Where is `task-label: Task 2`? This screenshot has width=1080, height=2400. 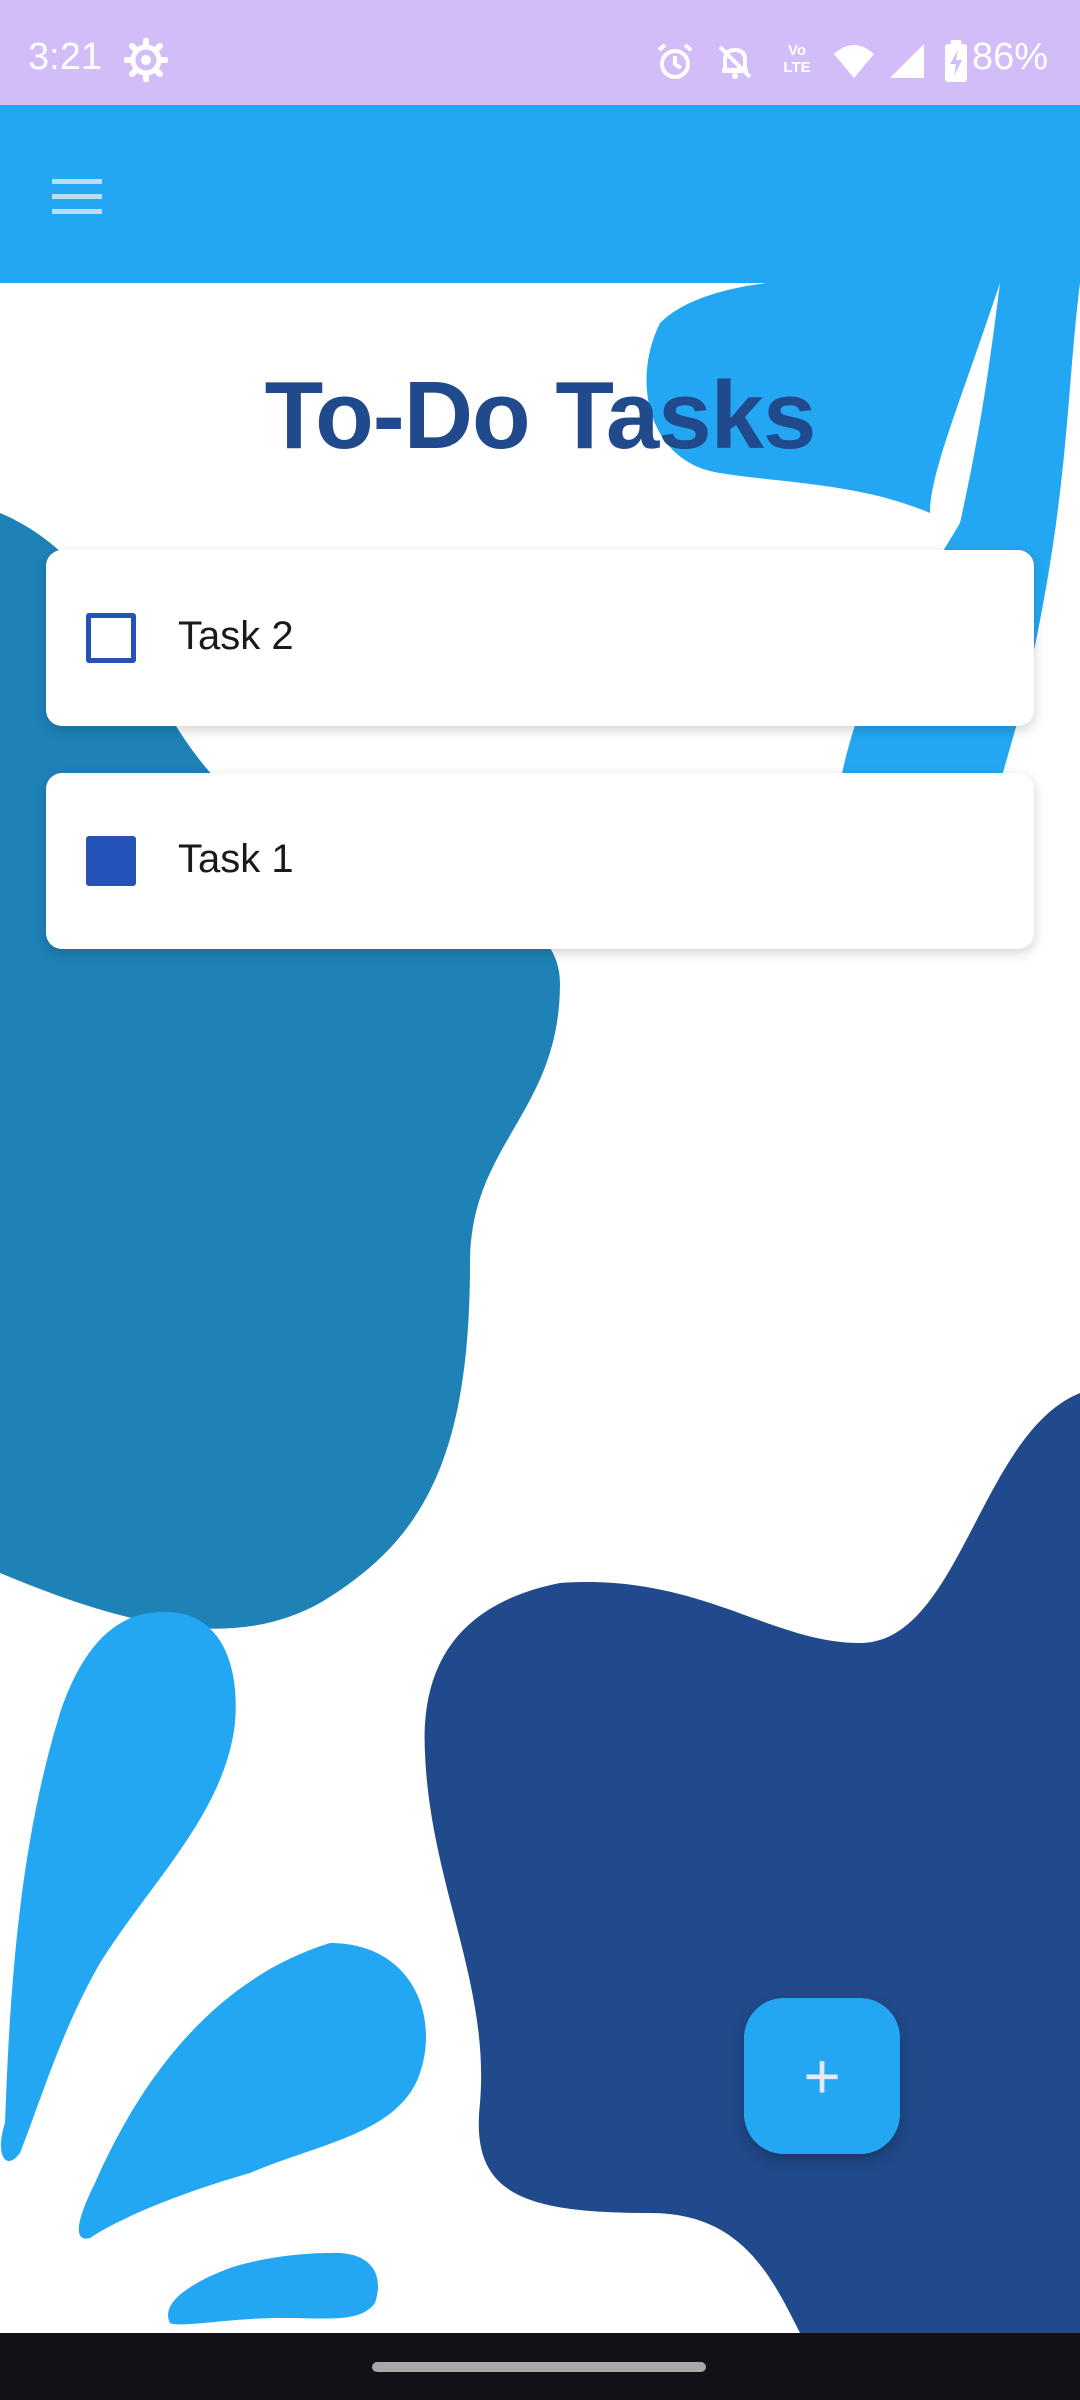
task-label: Task 2 is located at coordinates (236, 636).